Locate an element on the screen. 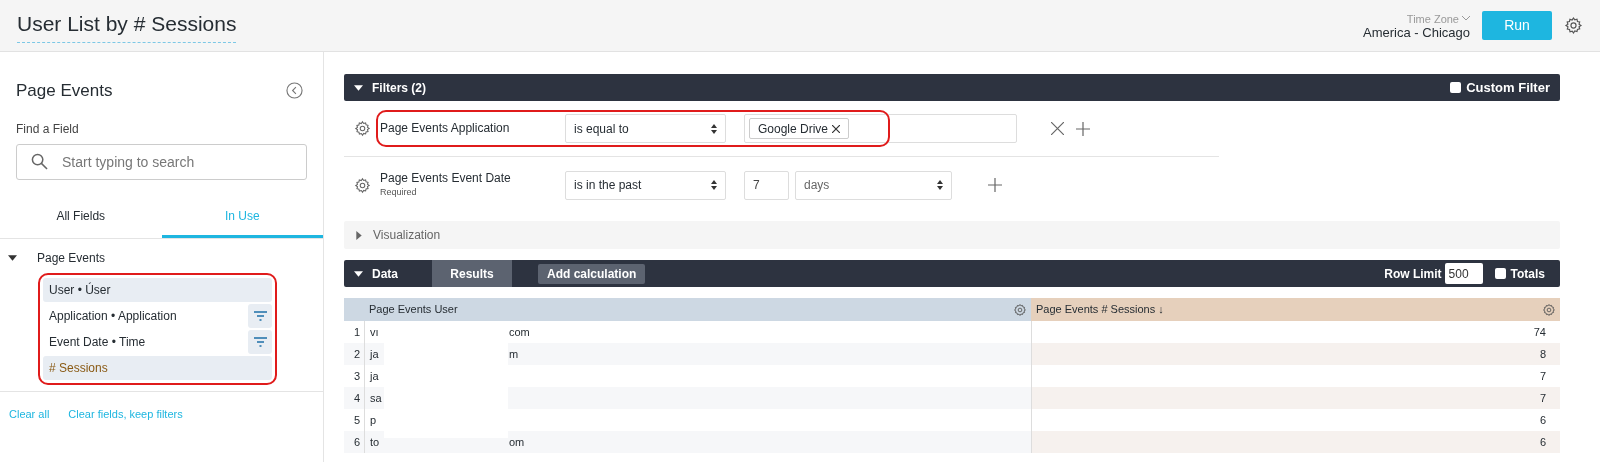 The height and width of the screenshot is (462, 1600). time-zone-label: Time Zone is located at coordinates (1432, 18).